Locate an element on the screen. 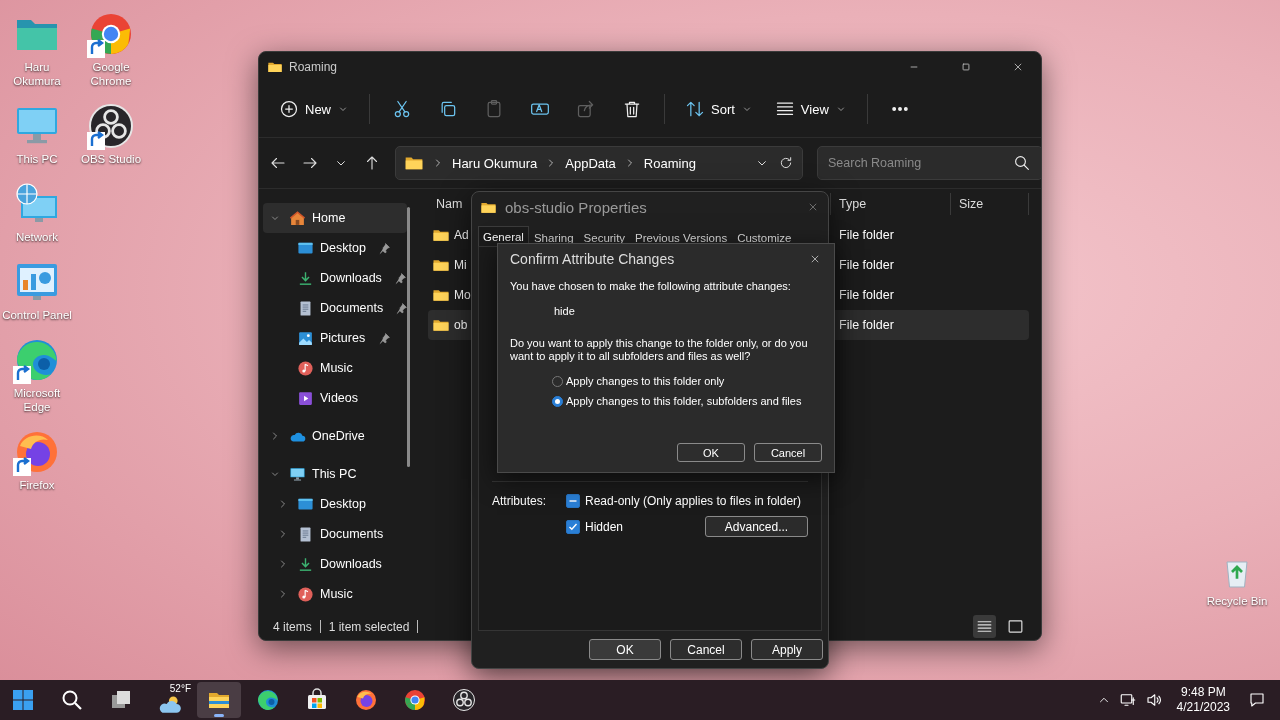  icon-label: Recycle Bin is located at coordinates (1237, 601).